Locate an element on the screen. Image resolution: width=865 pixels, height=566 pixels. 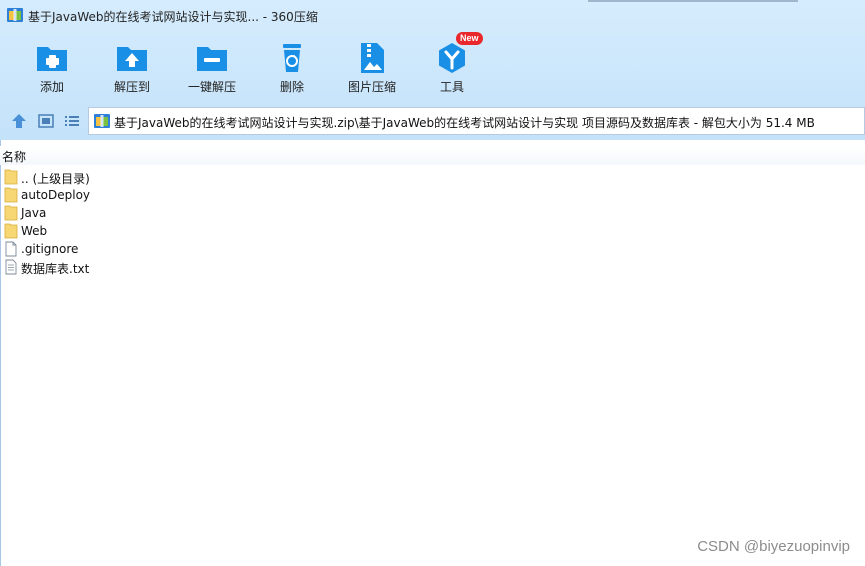
one-click-extract-button: 一键解压 is located at coordinates (212, 66).